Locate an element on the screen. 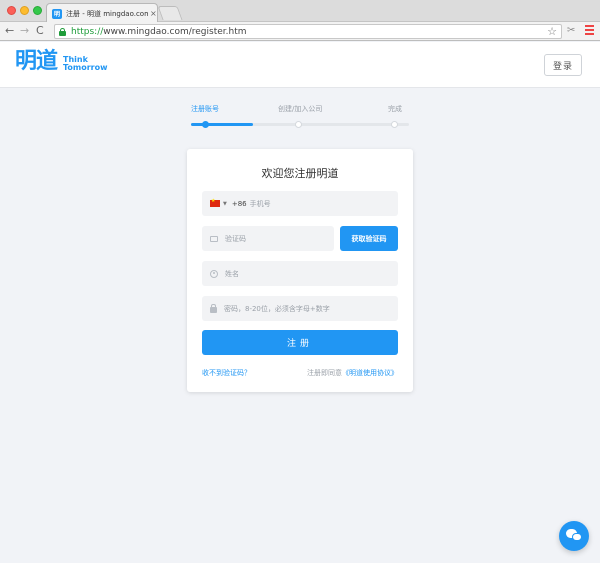 The height and width of the screenshot is (563, 600). verification-code-field: 验证码 is located at coordinates (268, 238).